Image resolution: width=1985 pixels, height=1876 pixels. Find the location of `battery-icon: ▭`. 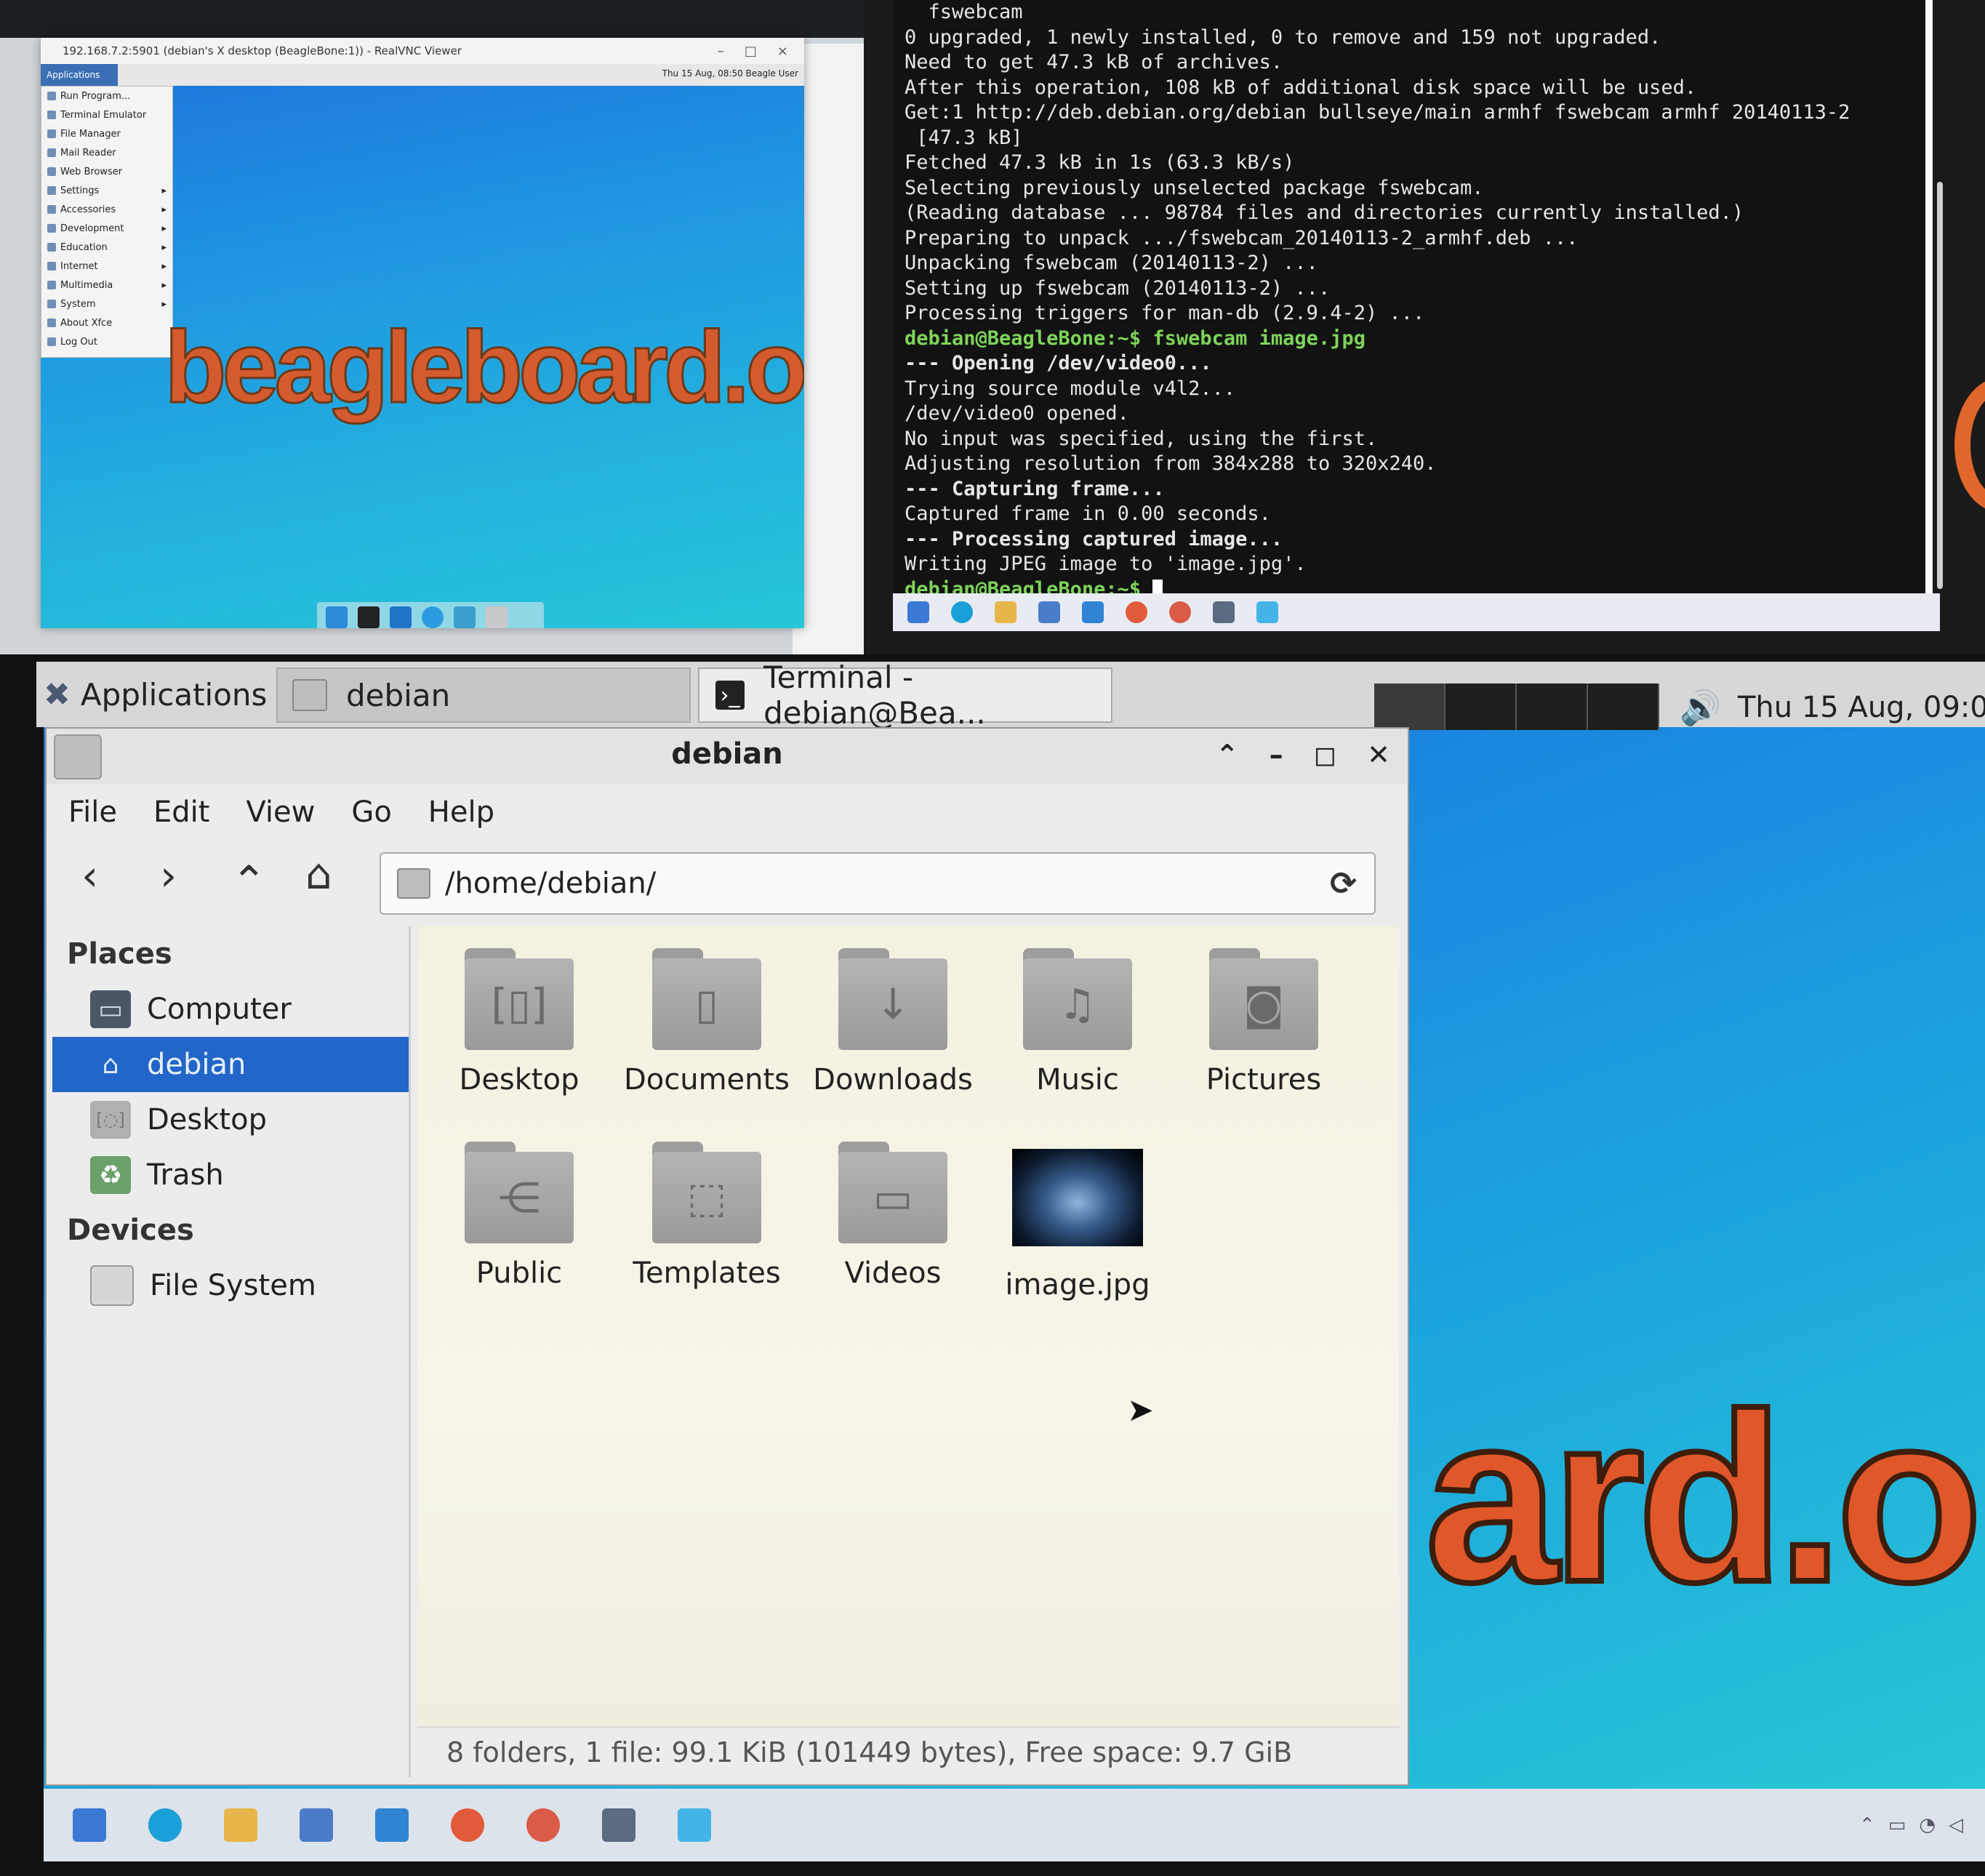

battery-icon: ▭ is located at coordinates (1897, 1825).